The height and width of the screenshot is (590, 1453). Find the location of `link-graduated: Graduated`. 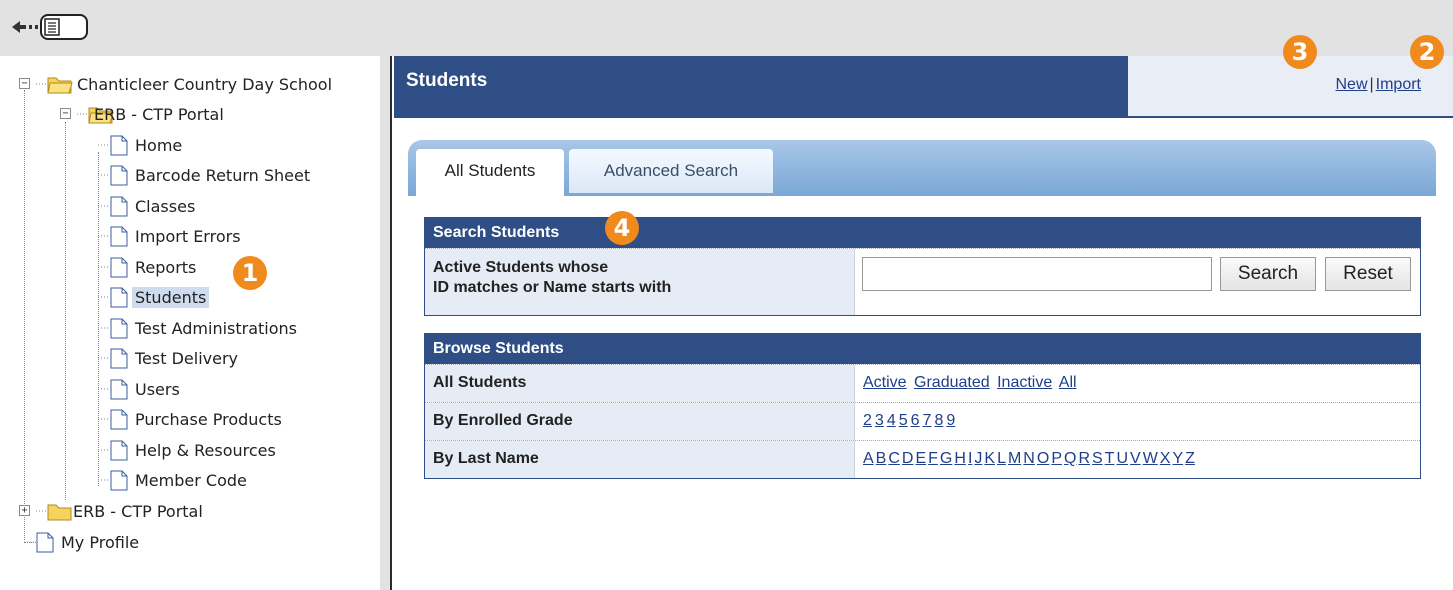

link-graduated: Graduated is located at coordinates (952, 382).